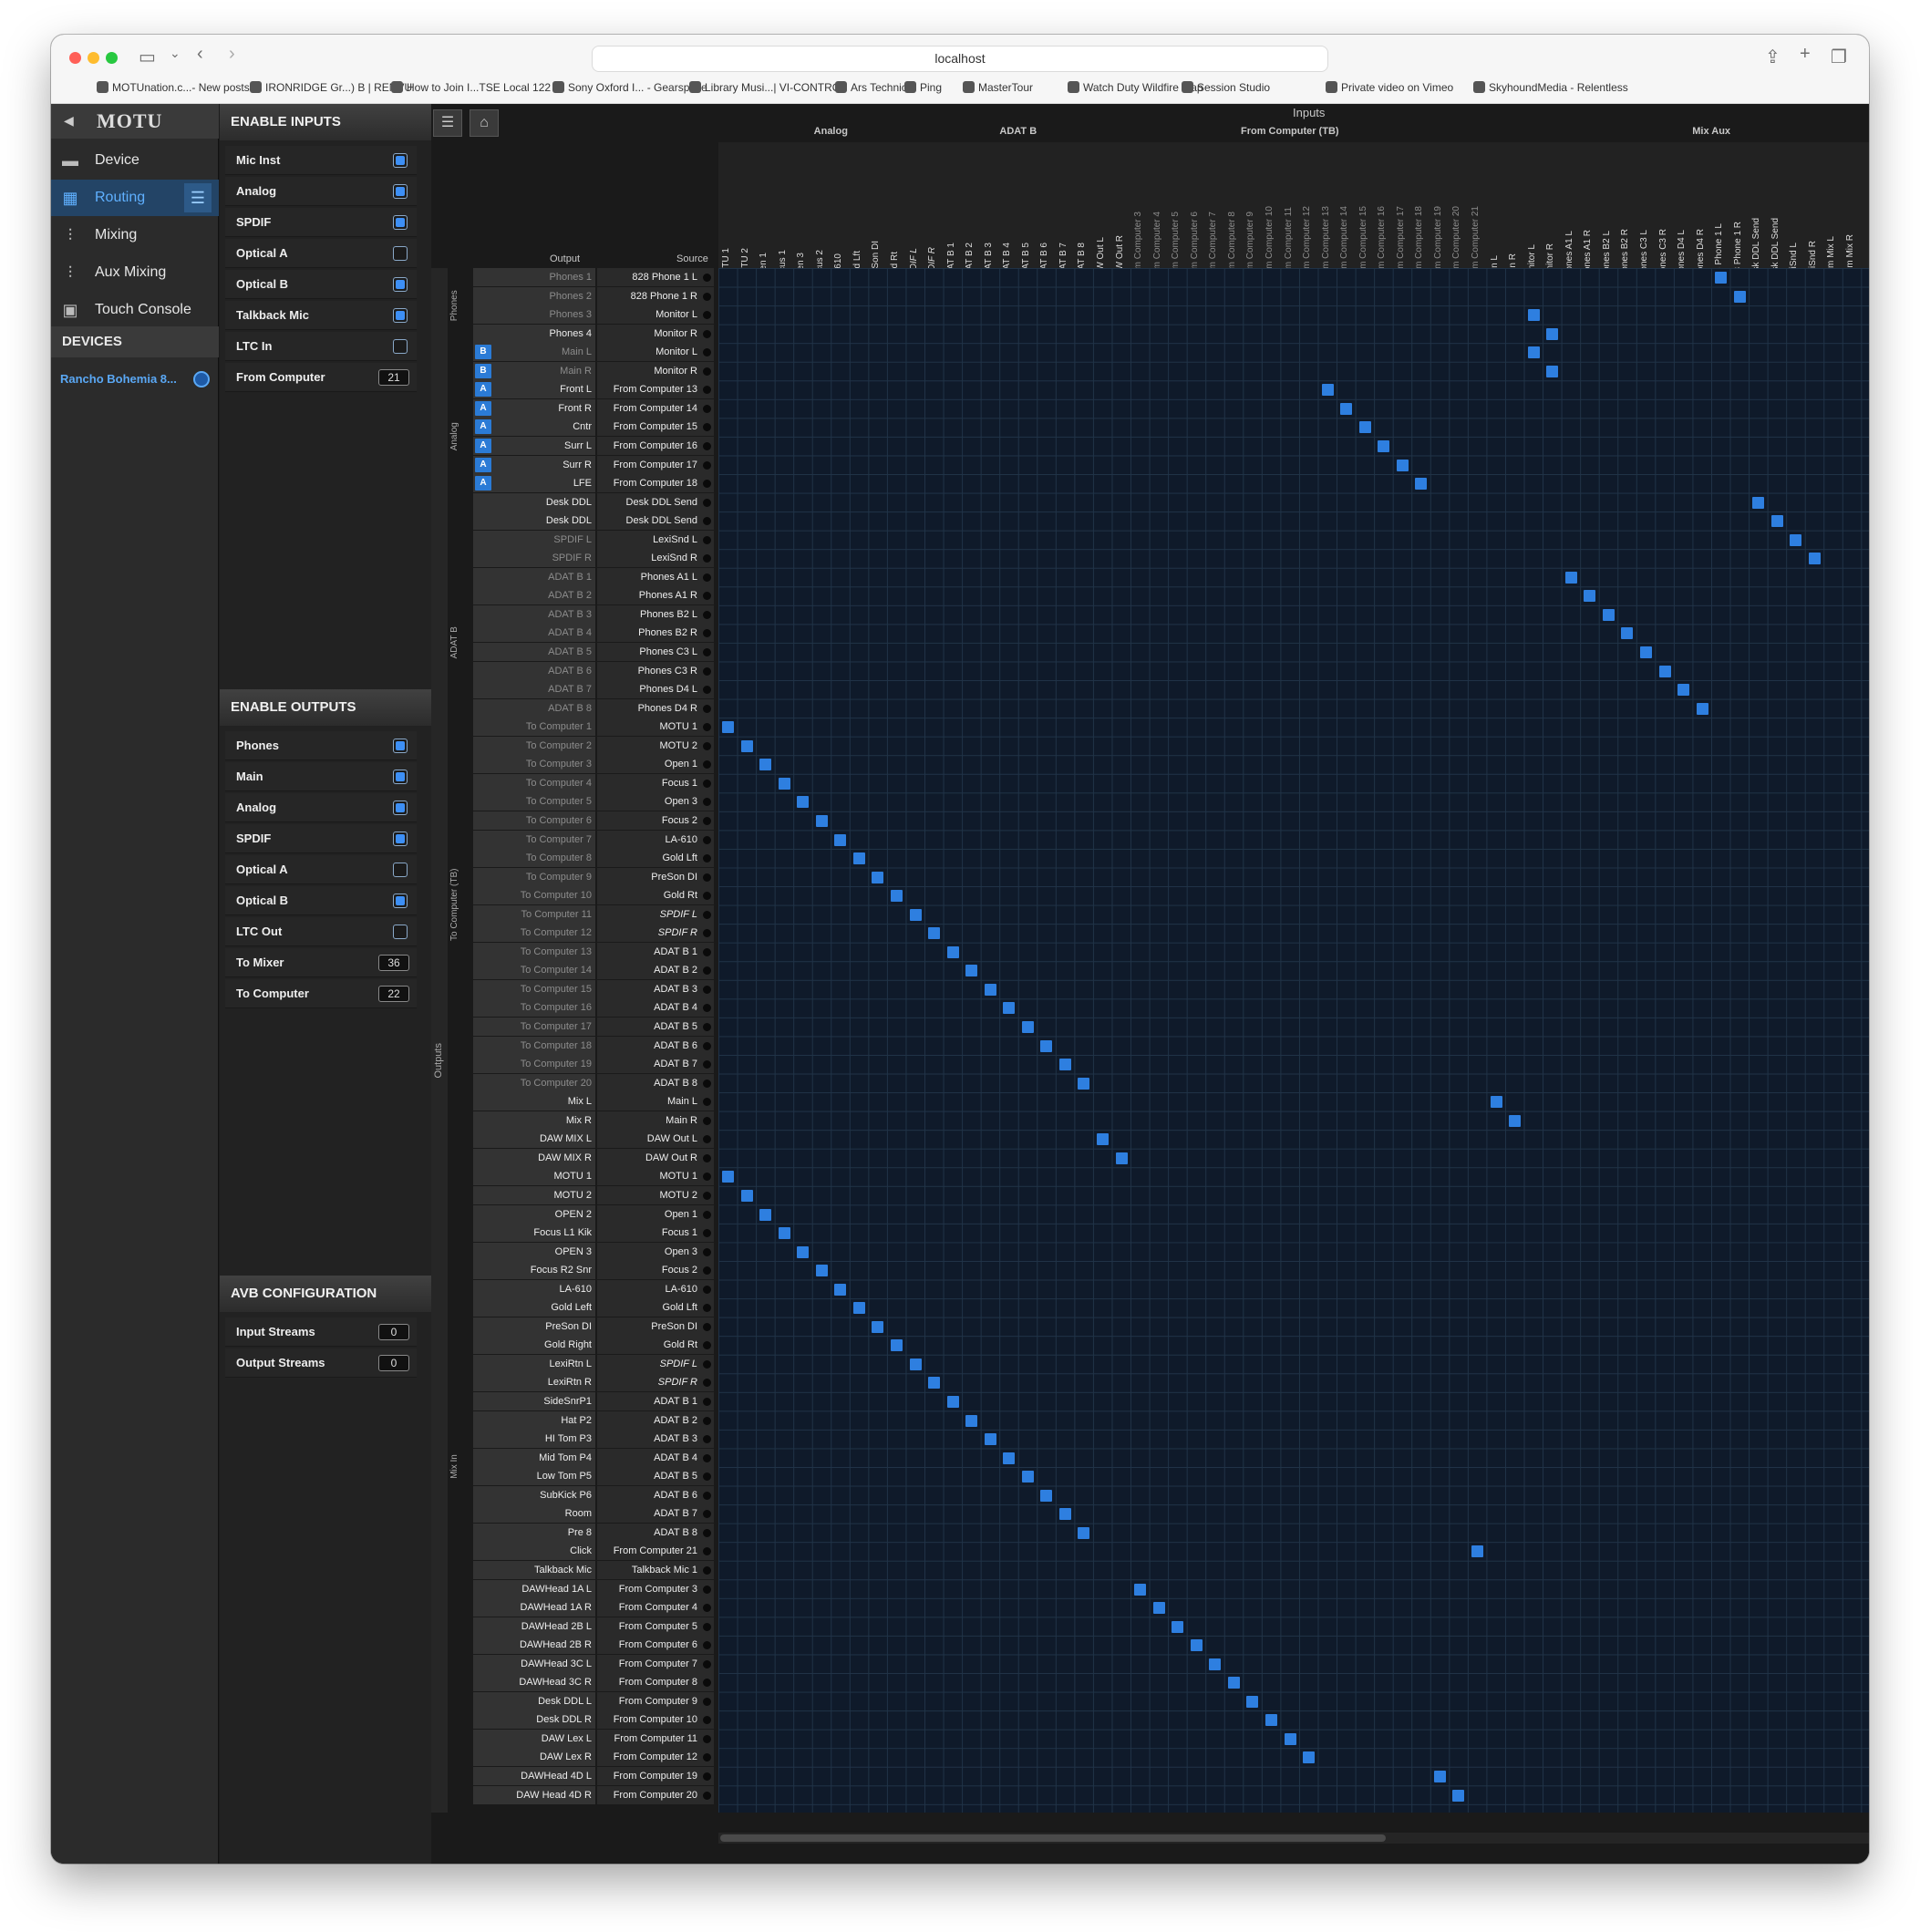 The image size is (1920, 1932). I want to click on panel-row-mic-inst: Mic Inst, so click(321, 161).